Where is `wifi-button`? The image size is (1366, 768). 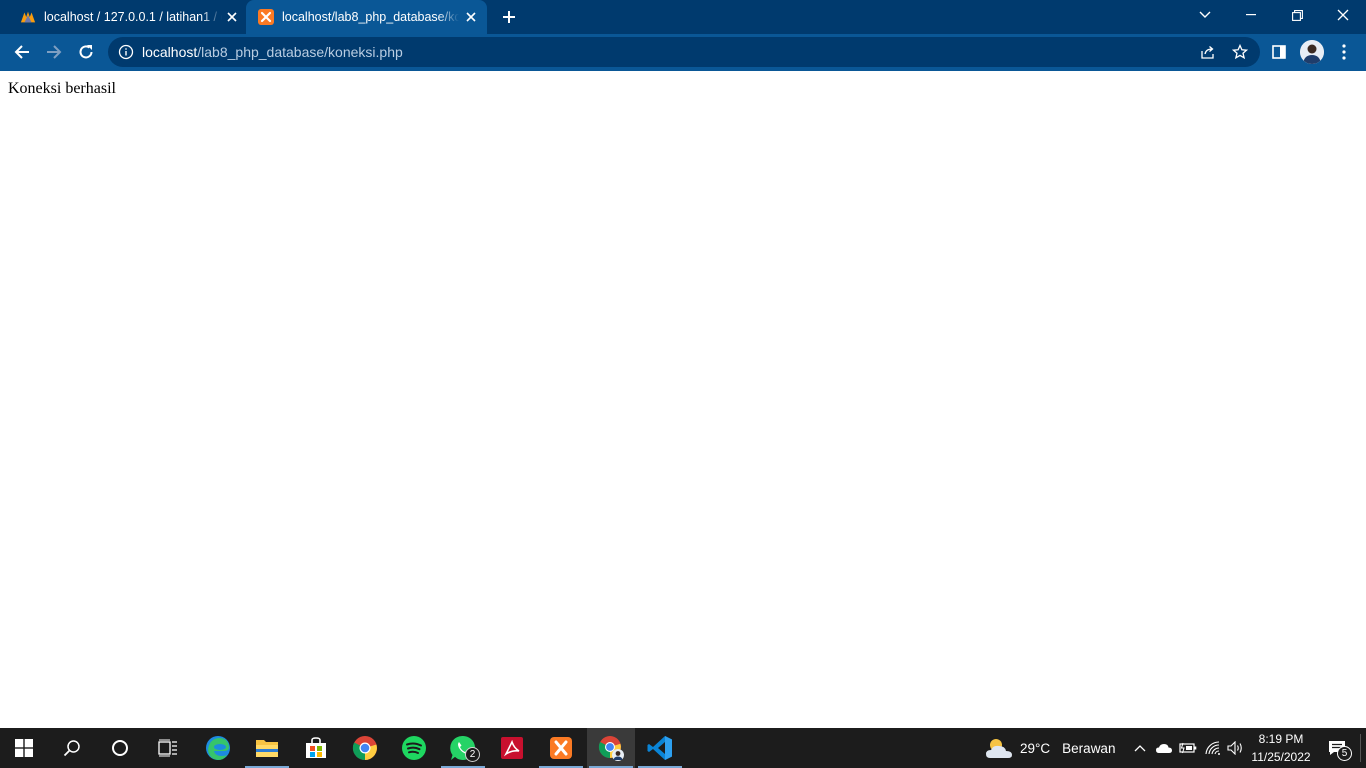
wifi-button is located at coordinates (1213, 748).